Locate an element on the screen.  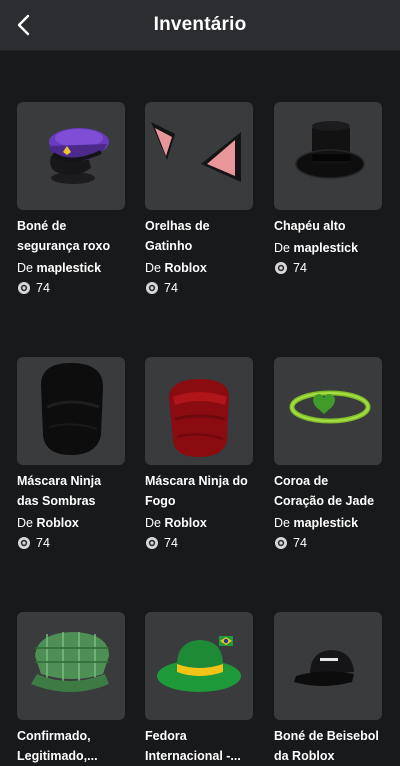
item-card: Máscara Ninja das Sombras De Roblox 74 is located at coordinates (71, 453).